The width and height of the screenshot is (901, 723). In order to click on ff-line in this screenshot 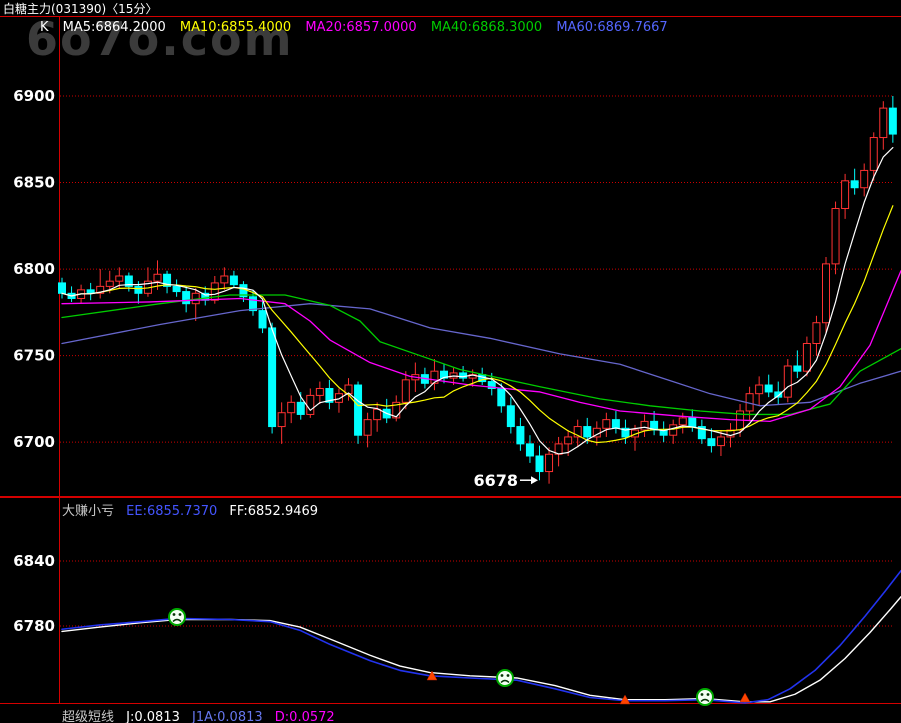, I will do `click(481, 649)`.